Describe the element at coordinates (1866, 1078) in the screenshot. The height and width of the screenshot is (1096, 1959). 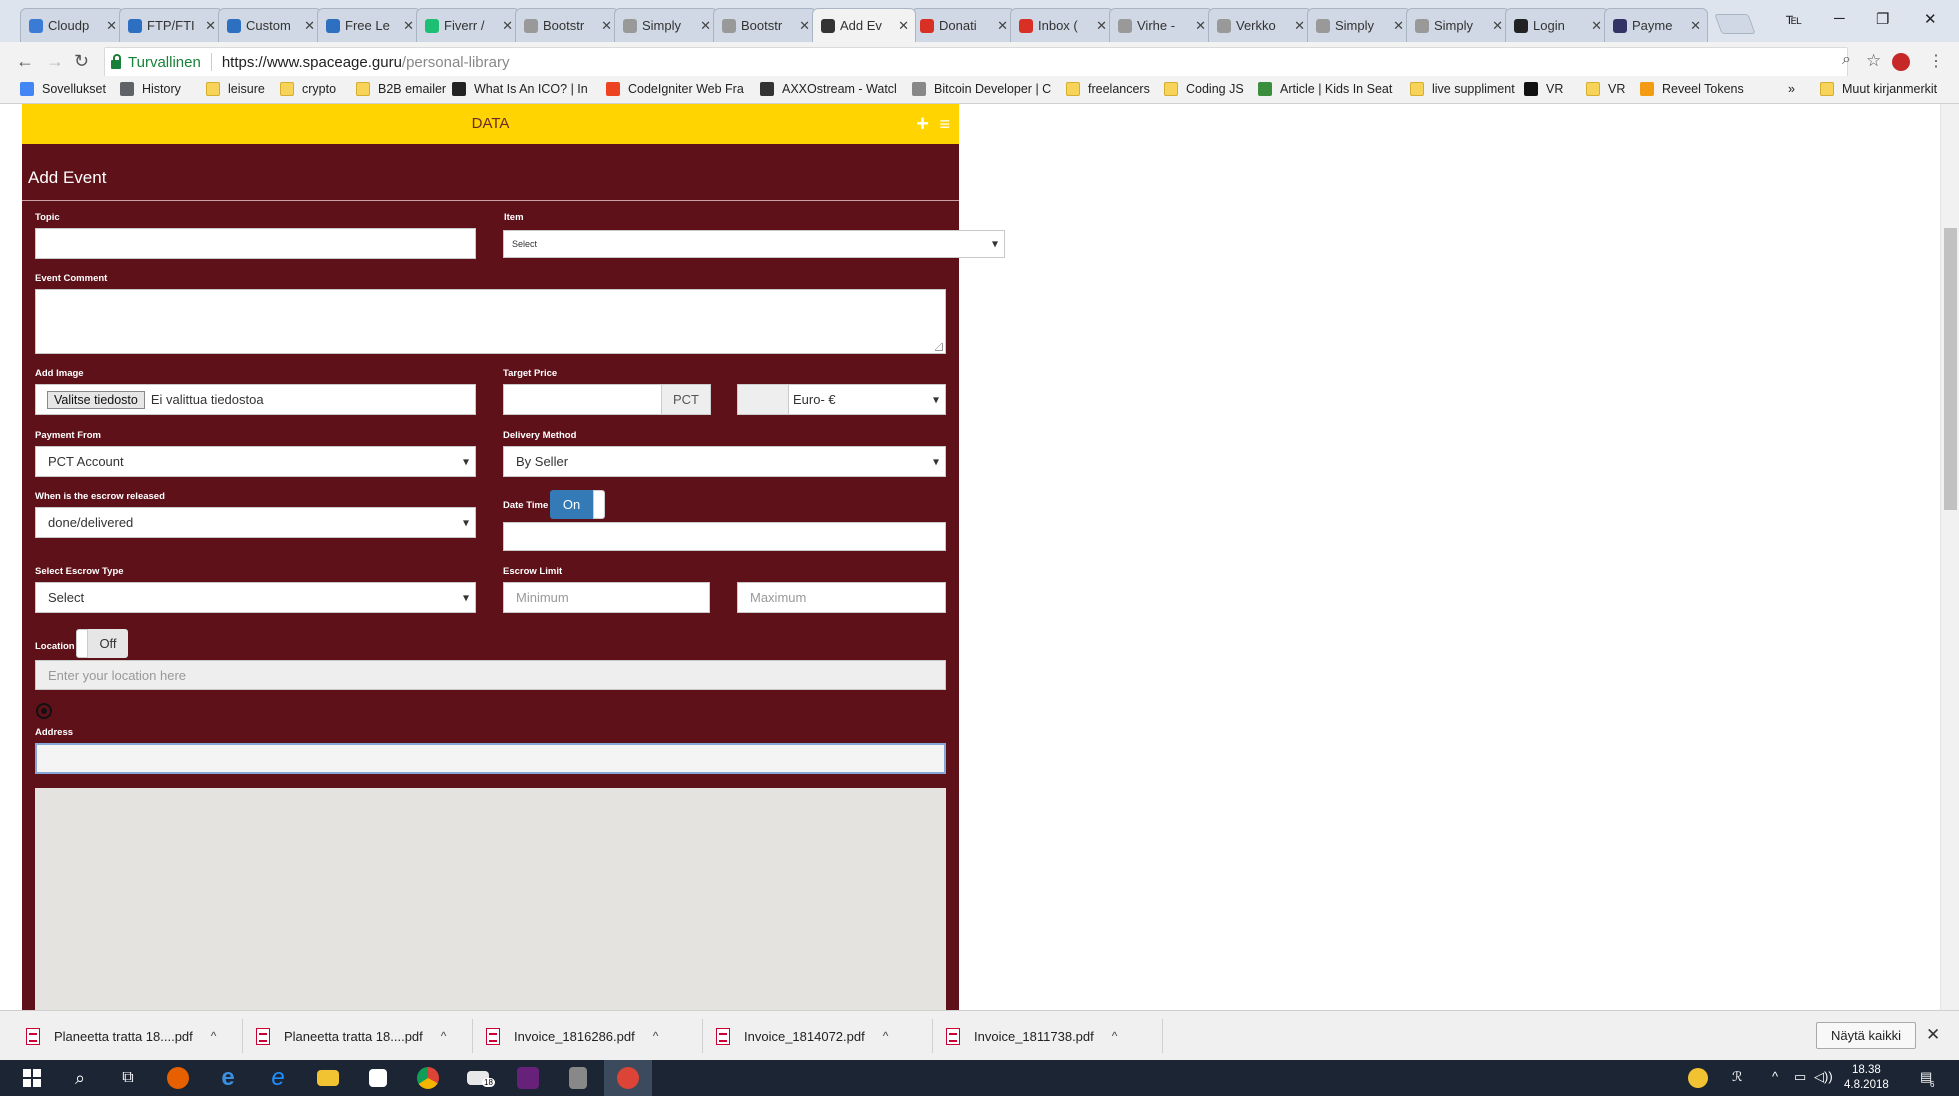
I see `system-clock: 18.38 4.8.2018` at that location.